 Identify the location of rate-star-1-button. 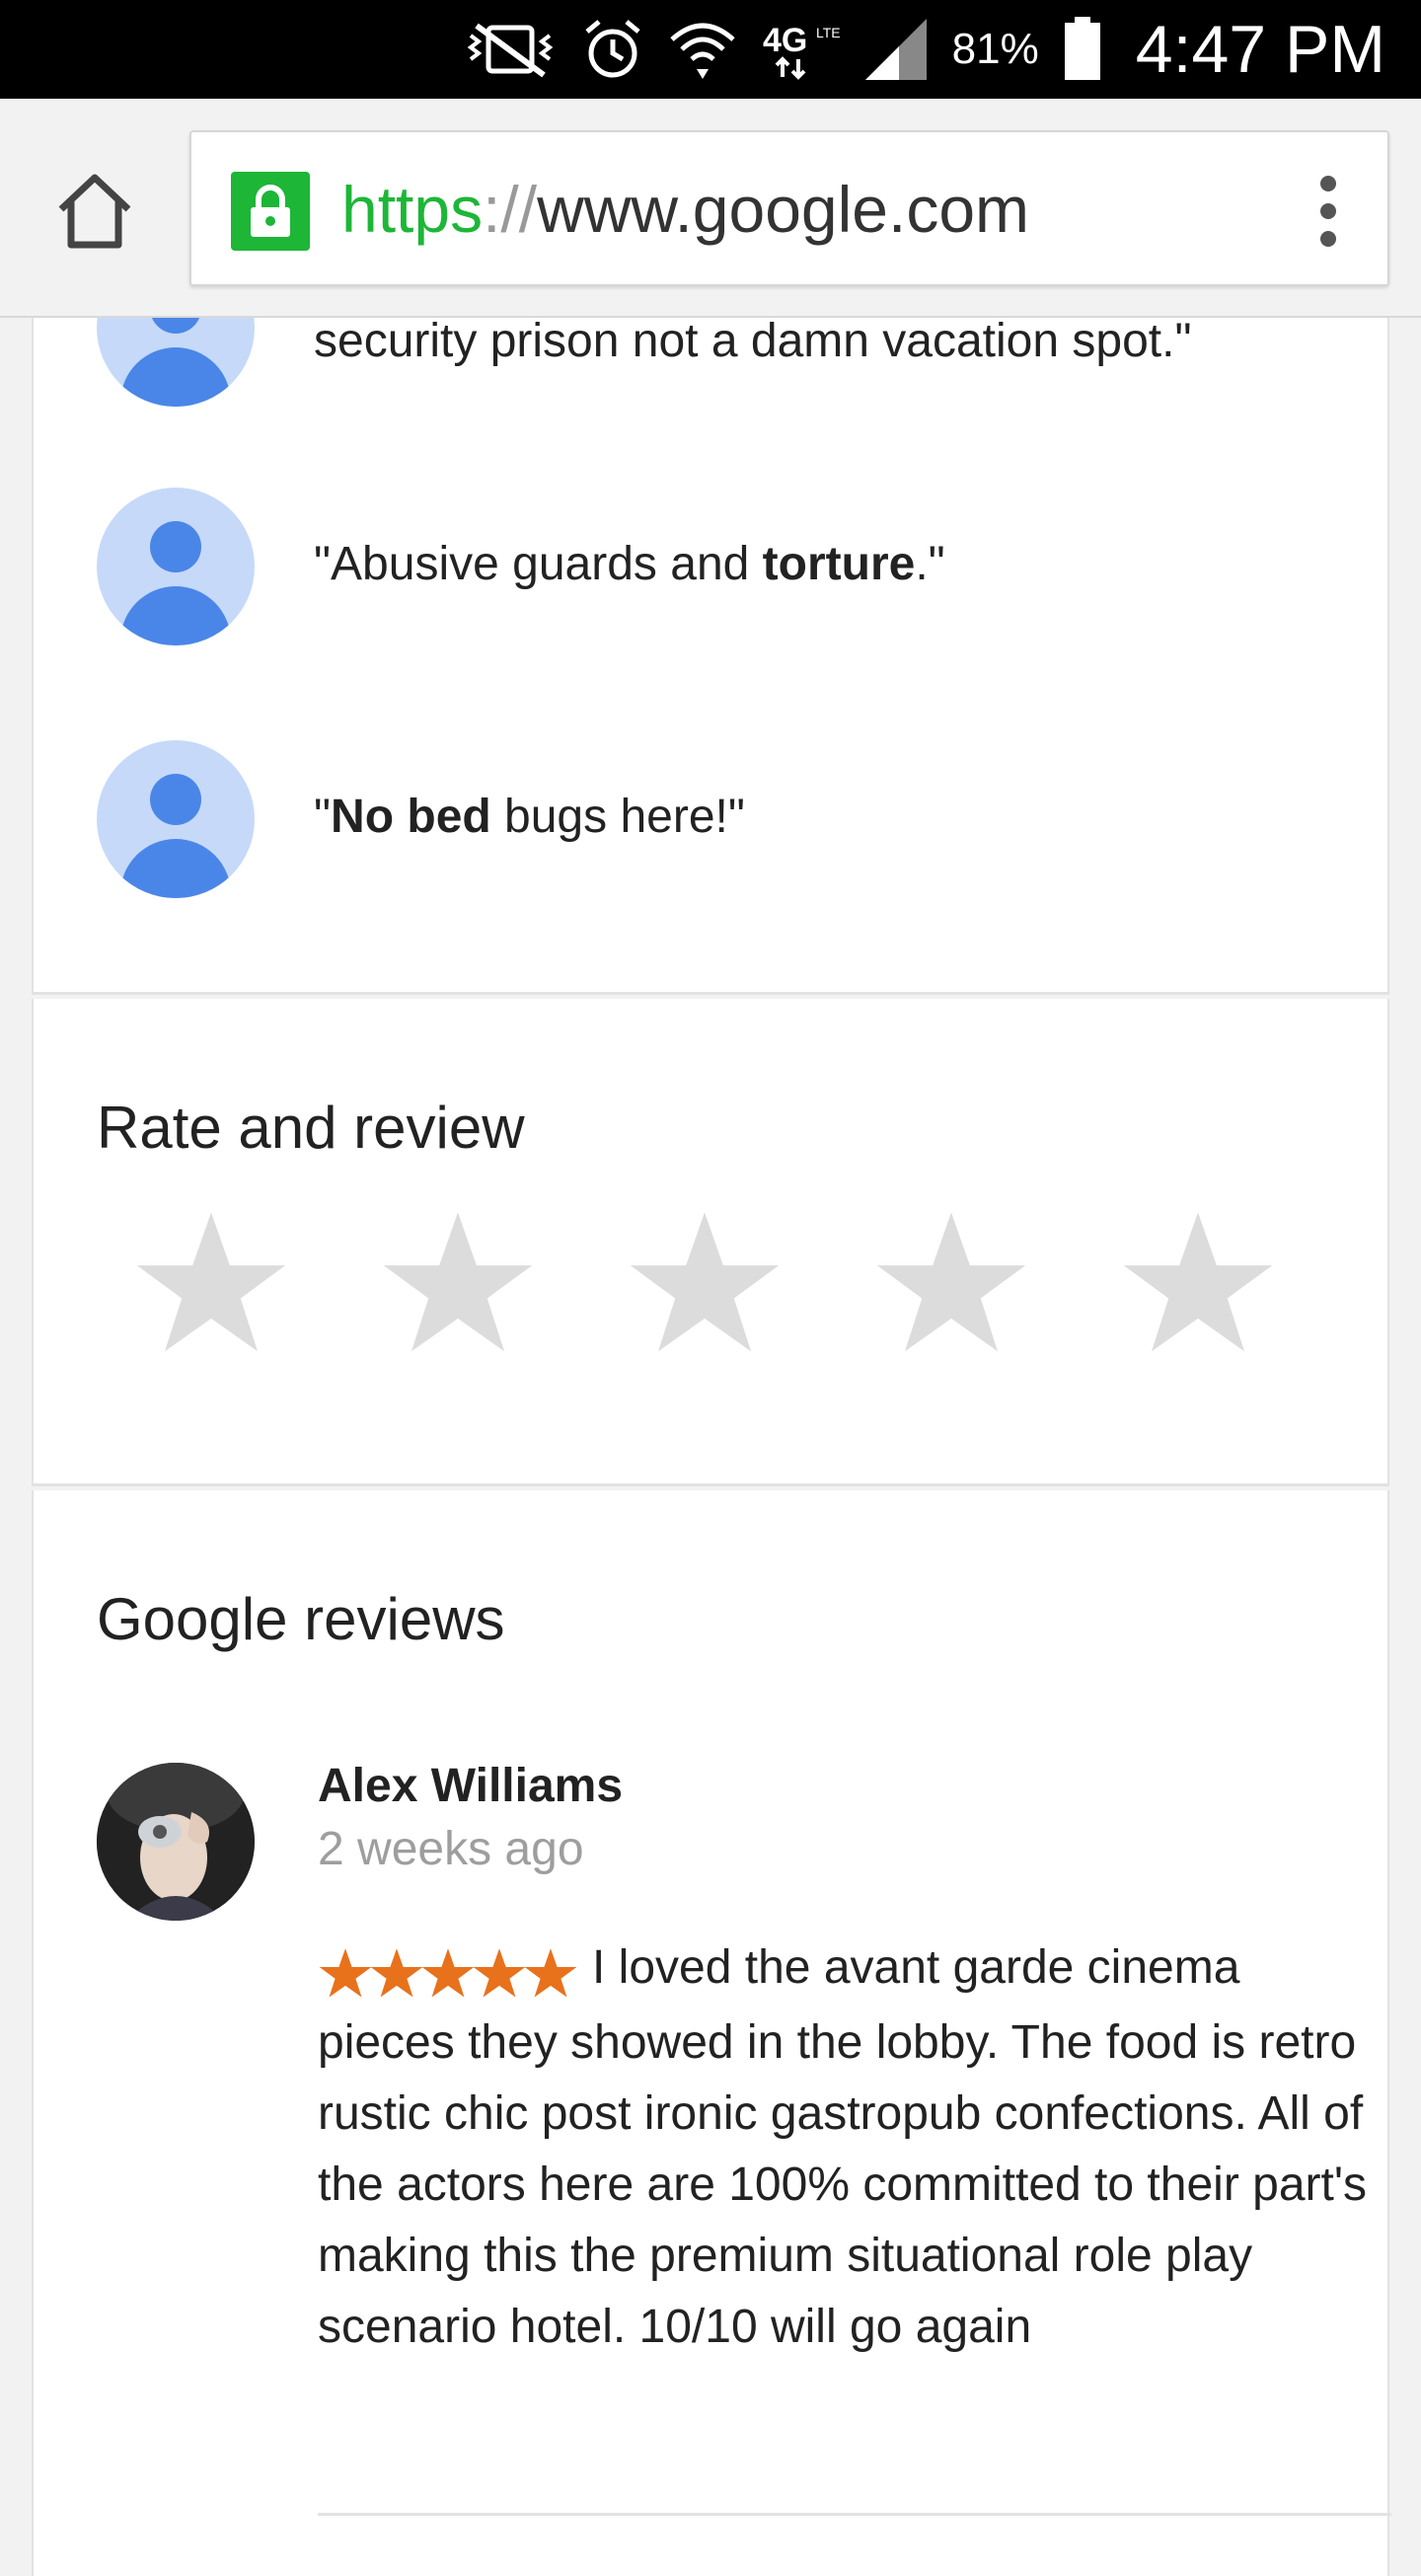
(211, 1285).